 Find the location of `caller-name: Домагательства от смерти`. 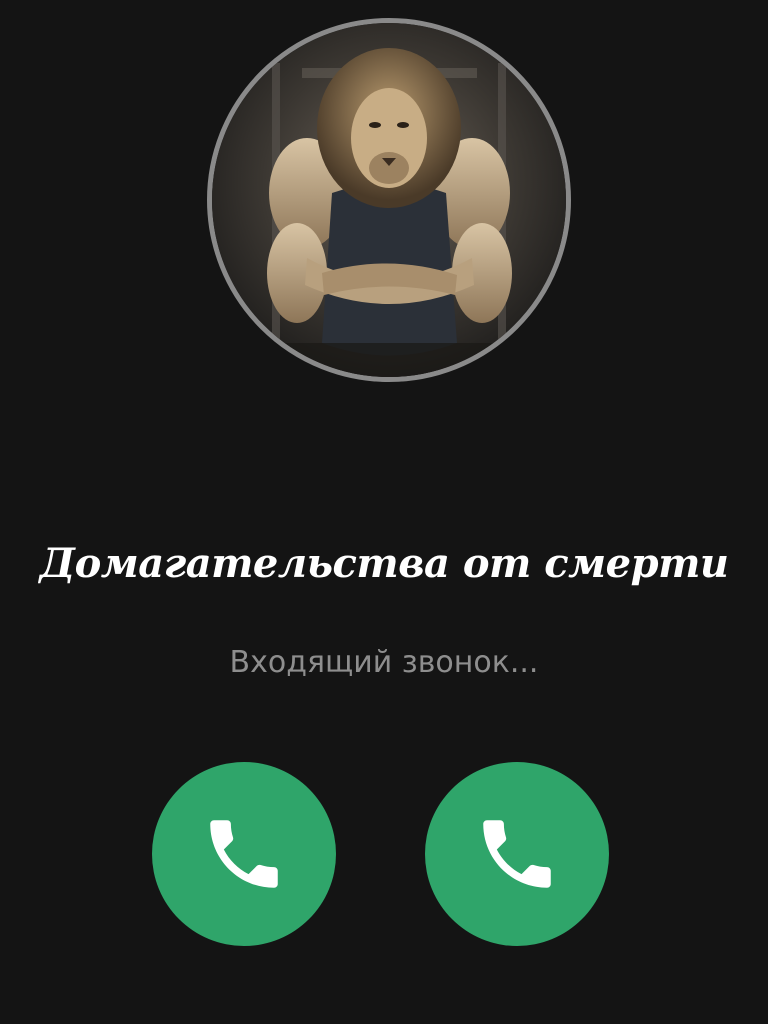

caller-name: Домагательства от смерти is located at coordinates (384, 563).